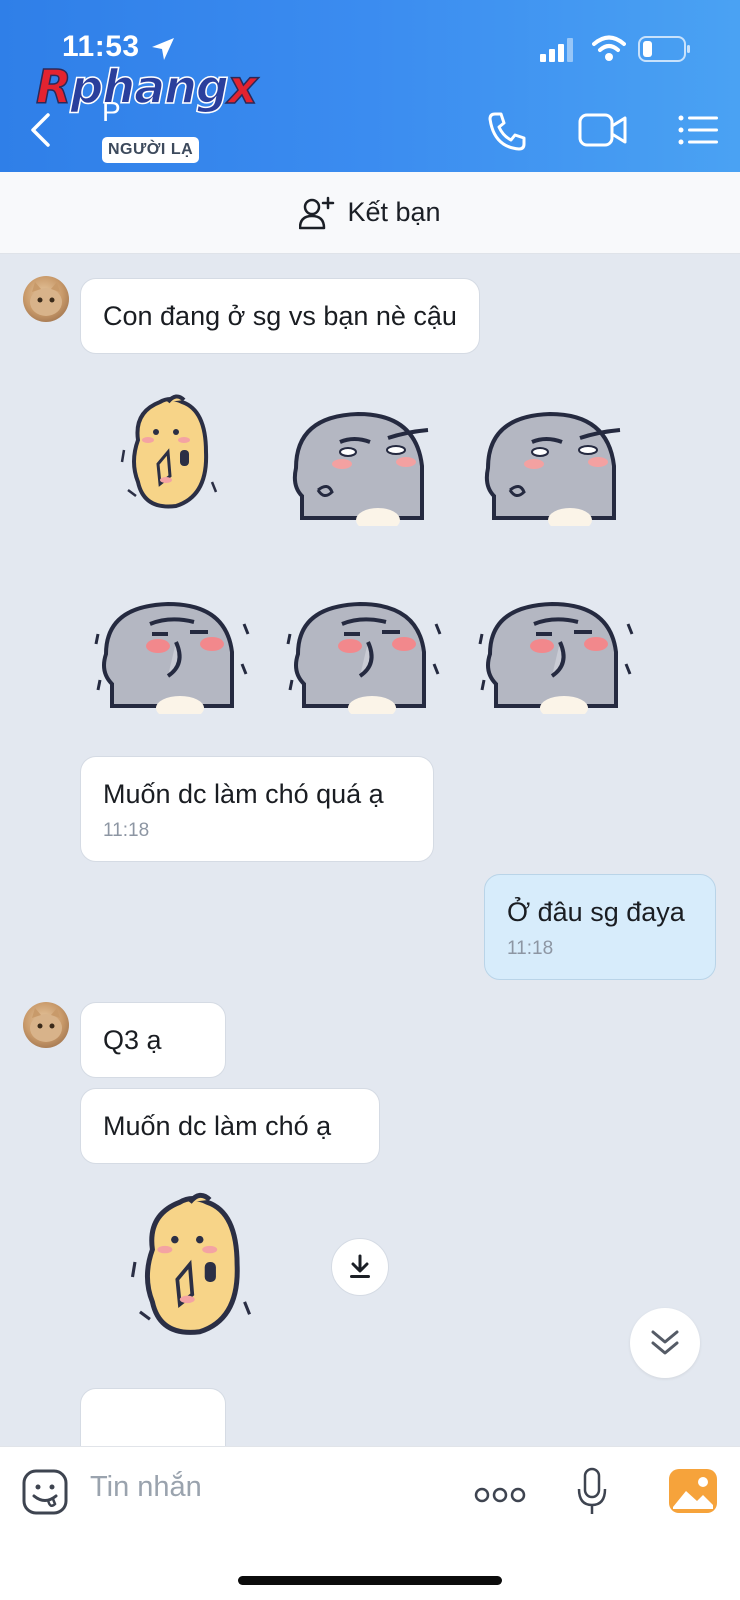 The image size is (740, 1600). What do you see at coordinates (217, 1126) in the screenshot?
I see `message-text: Muốn dc làm chó ạ` at bounding box center [217, 1126].